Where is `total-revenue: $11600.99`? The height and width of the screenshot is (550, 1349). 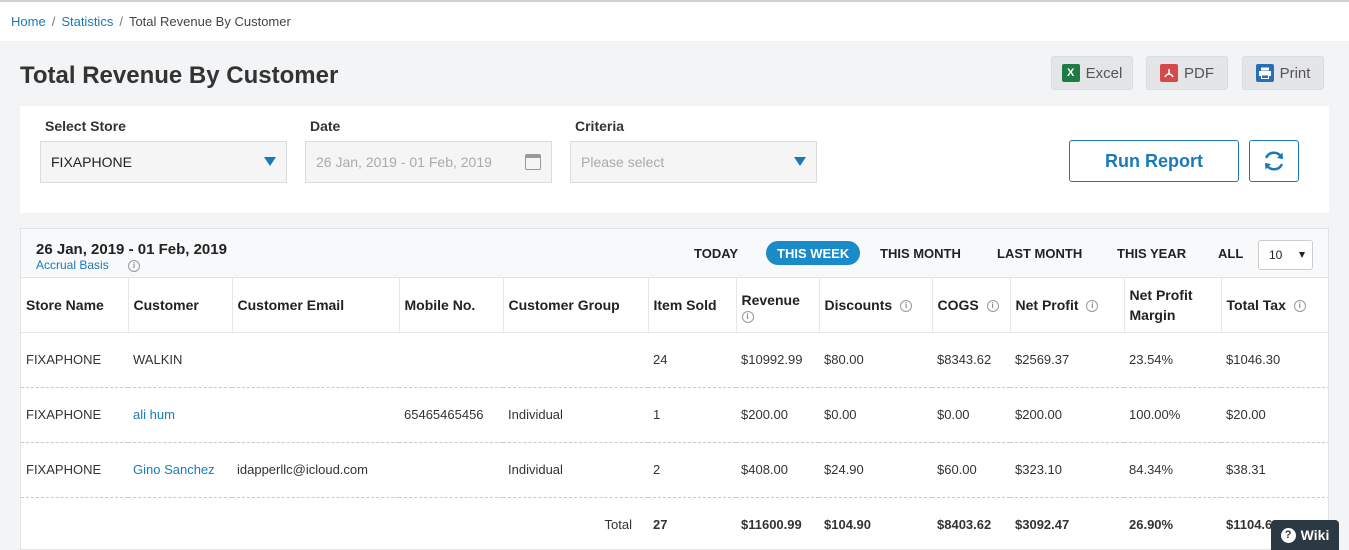 total-revenue: $11600.99 is located at coordinates (771, 525).